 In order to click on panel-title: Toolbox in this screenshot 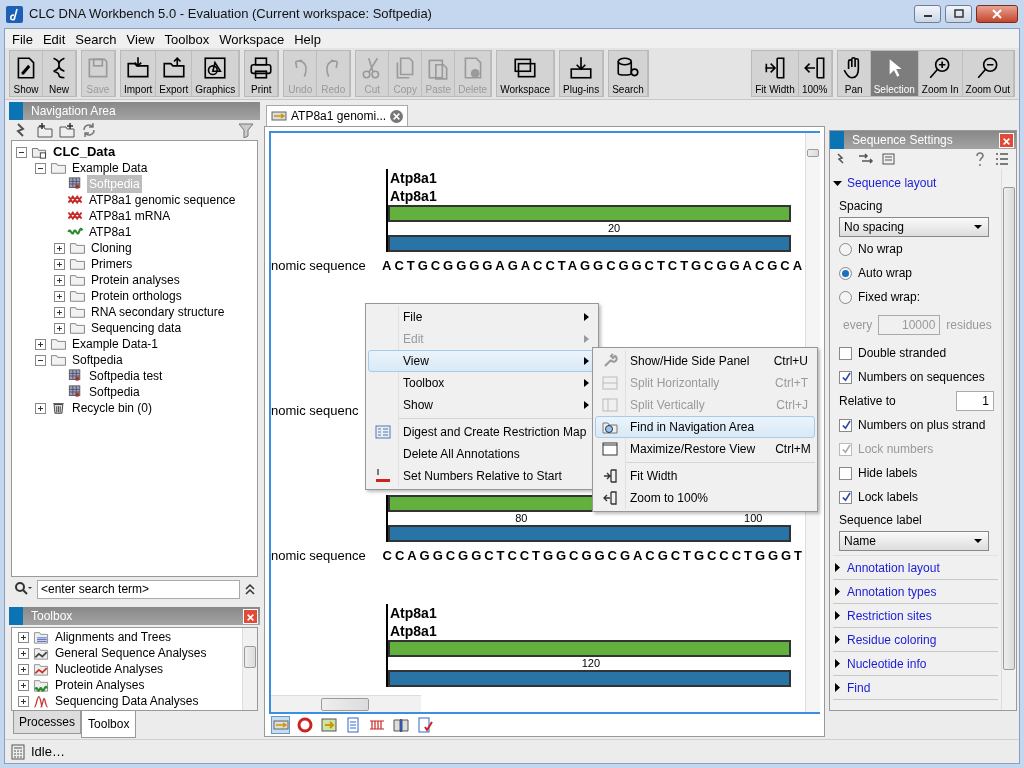, I will do `click(52, 616)`.